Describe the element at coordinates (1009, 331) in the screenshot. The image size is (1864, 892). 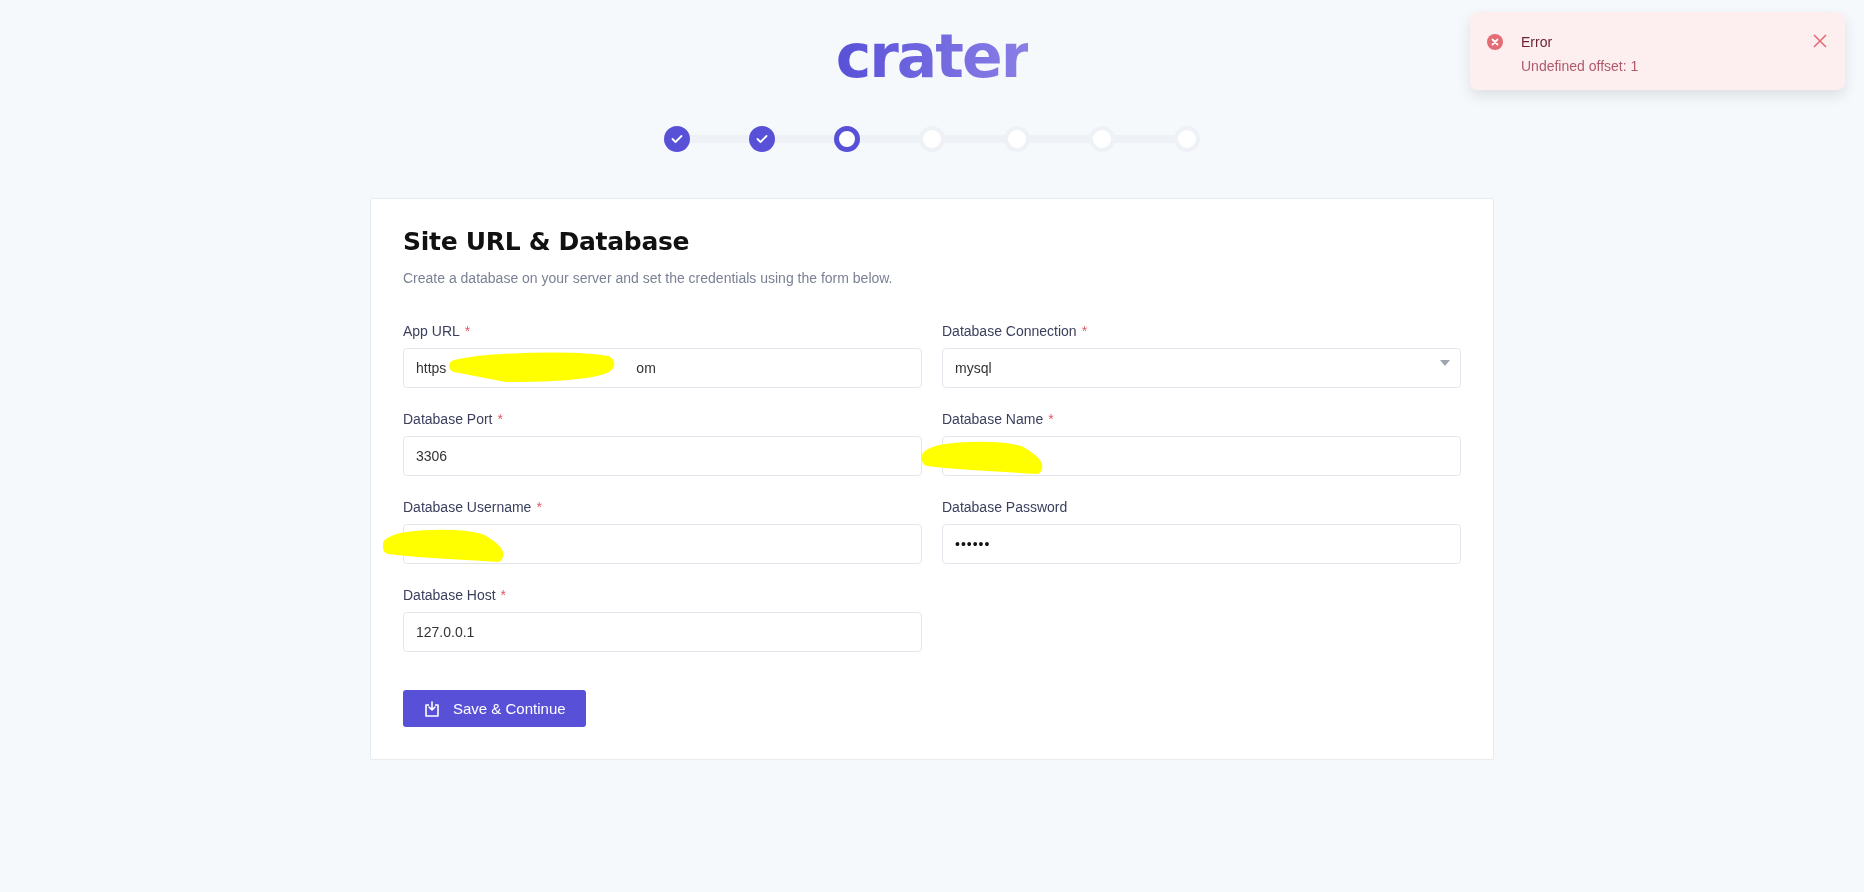
I see `field-label: Database Connection` at that location.